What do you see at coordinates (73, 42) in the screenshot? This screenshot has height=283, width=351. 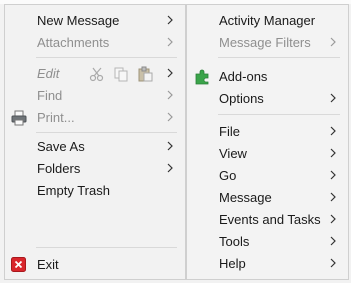 I see `menu-item-label: Attachments` at bounding box center [73, 42].